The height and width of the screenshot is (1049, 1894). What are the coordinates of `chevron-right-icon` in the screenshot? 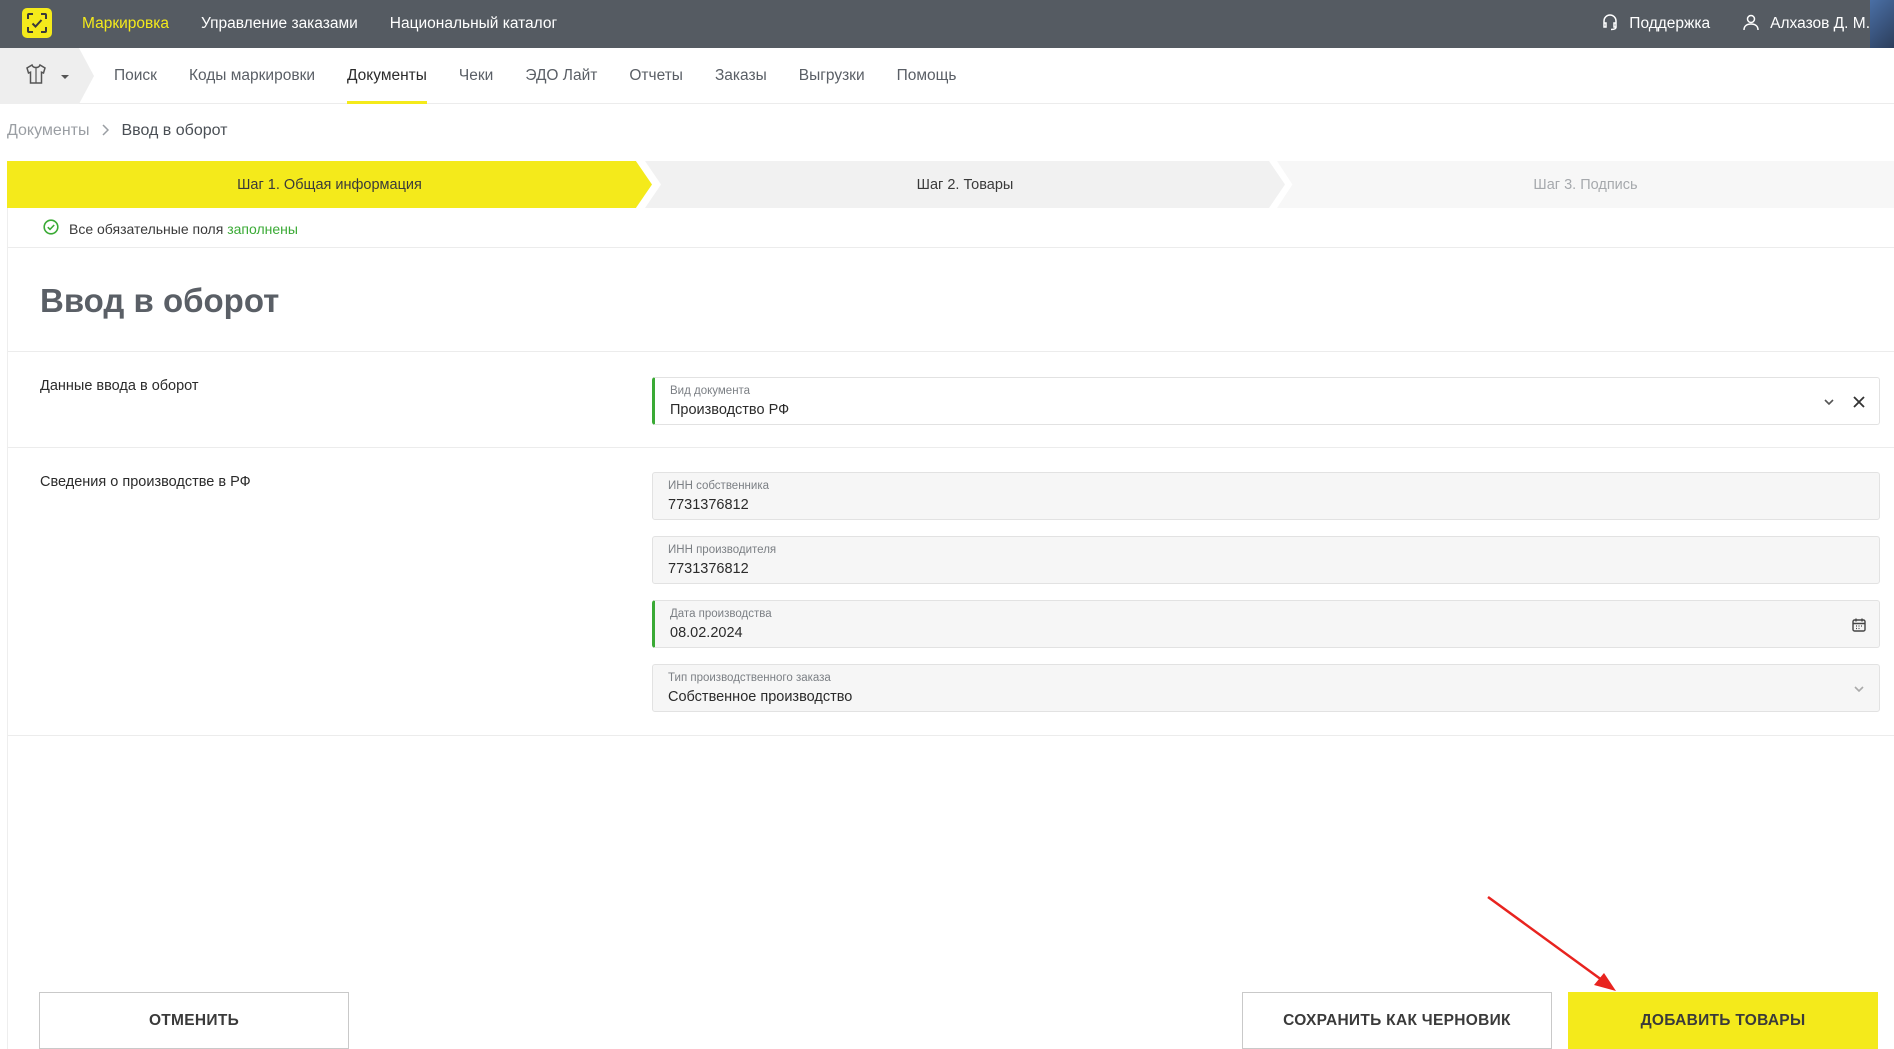 It's located at (105, 131).